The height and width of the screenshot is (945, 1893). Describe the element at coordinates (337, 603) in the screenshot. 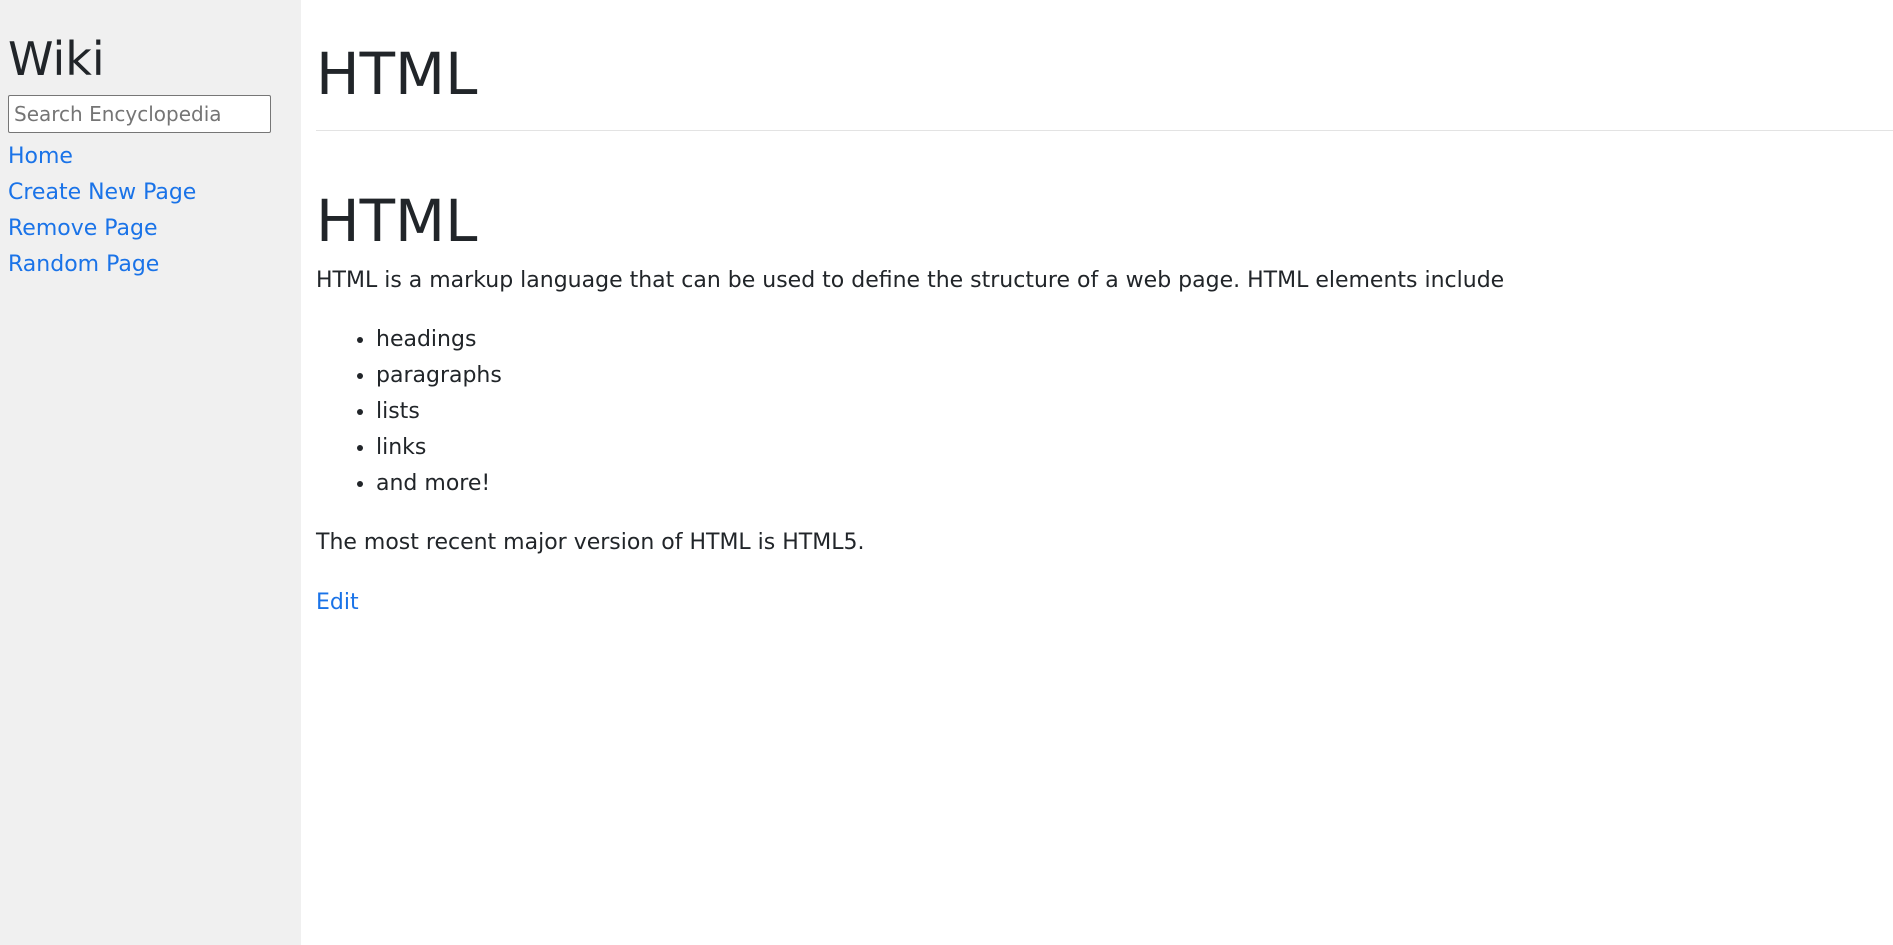

I see `edit-link: Edit` at that location.